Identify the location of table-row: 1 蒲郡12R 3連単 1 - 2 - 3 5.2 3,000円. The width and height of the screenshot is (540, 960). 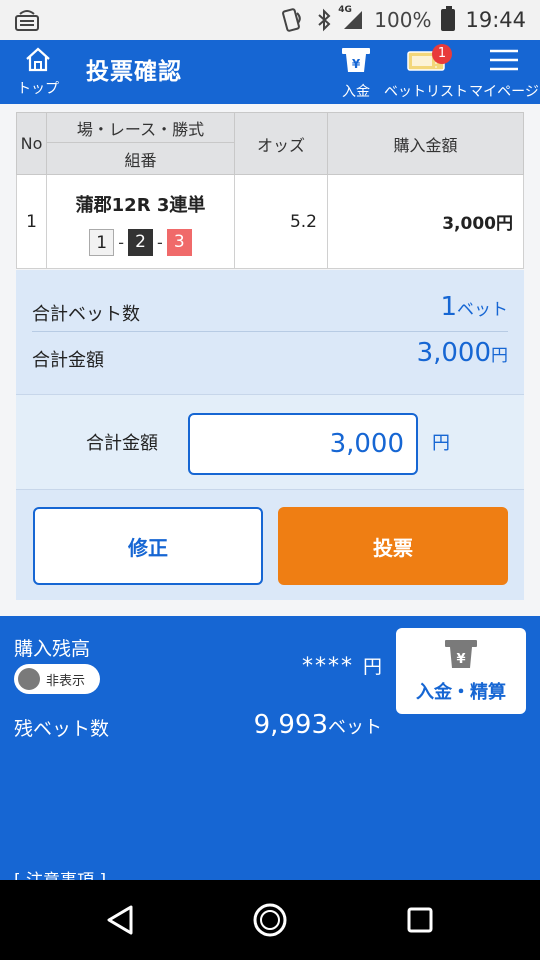
(270, 221).